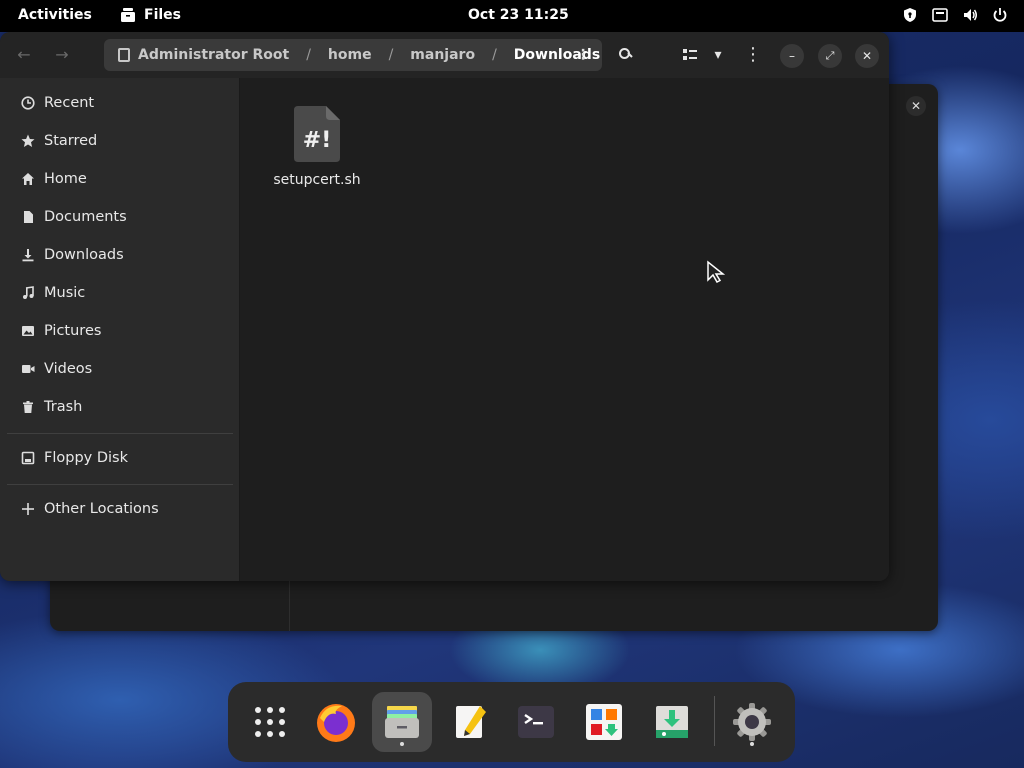  What do you see at coordinates (120, 369) in the screenshot?
I see `sidebar-item-videos: Videos` at bounding box center [120, 369].